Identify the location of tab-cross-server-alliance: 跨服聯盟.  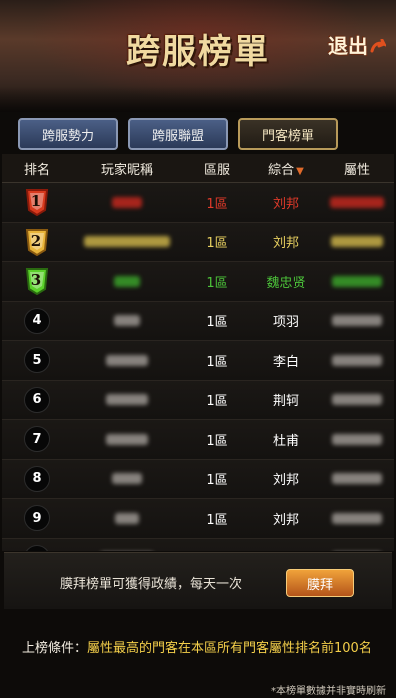
(178, 134).